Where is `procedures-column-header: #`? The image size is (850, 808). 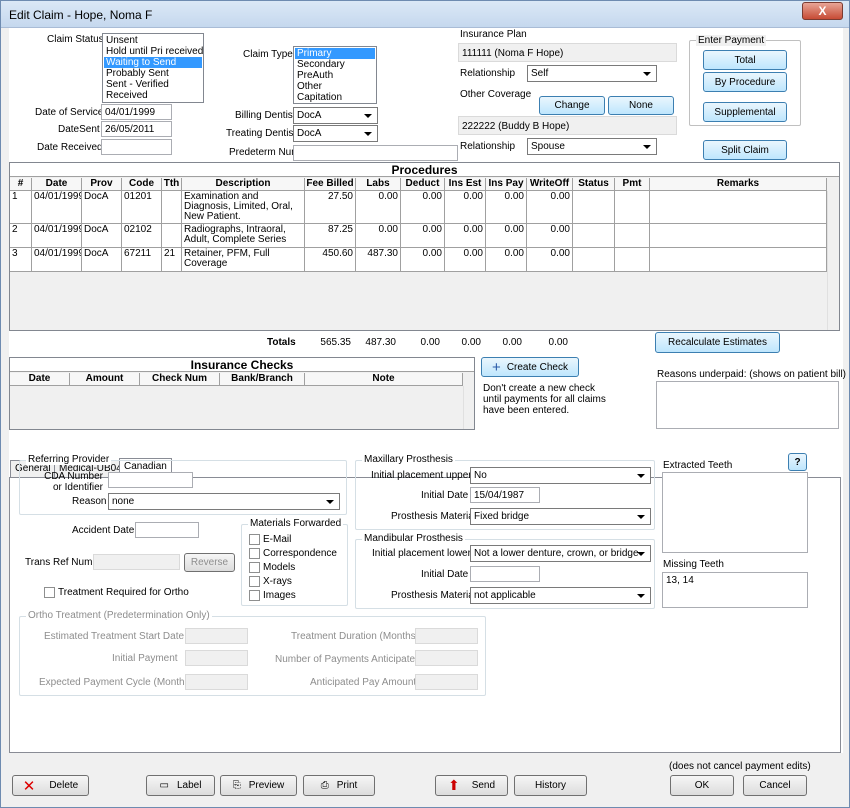 procedures-column-header: # is located at coordinates (21, 184).